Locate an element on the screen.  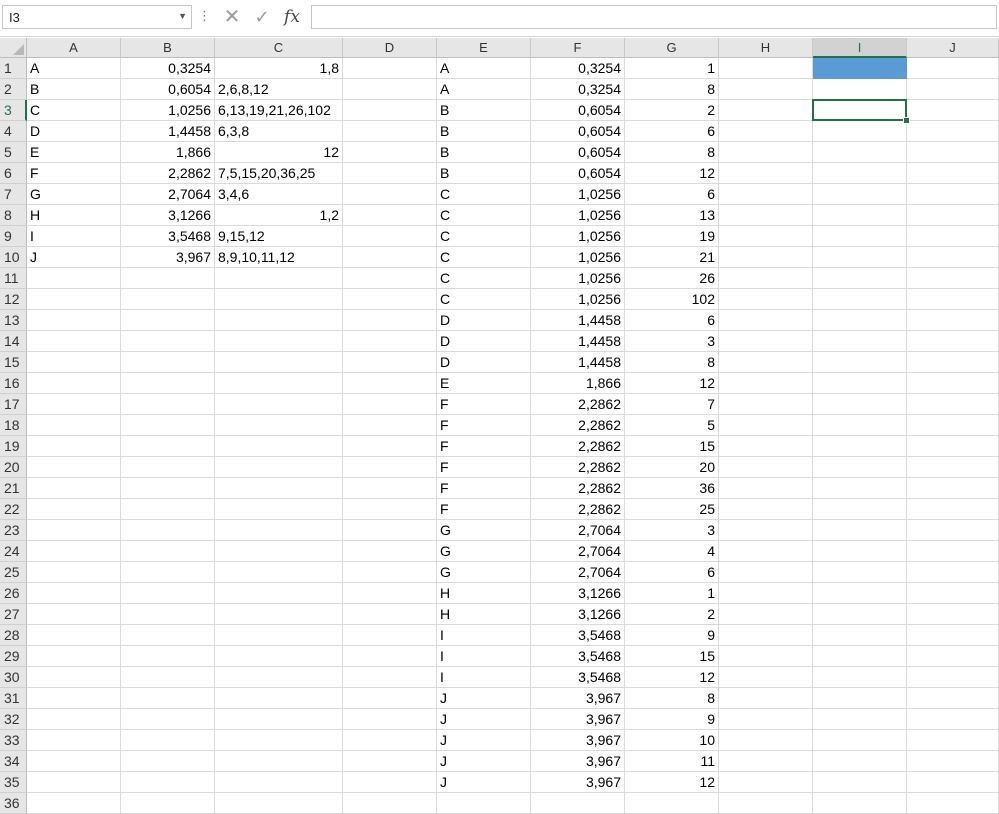
cell-g24: 4 is located at coordinates (672, 551).